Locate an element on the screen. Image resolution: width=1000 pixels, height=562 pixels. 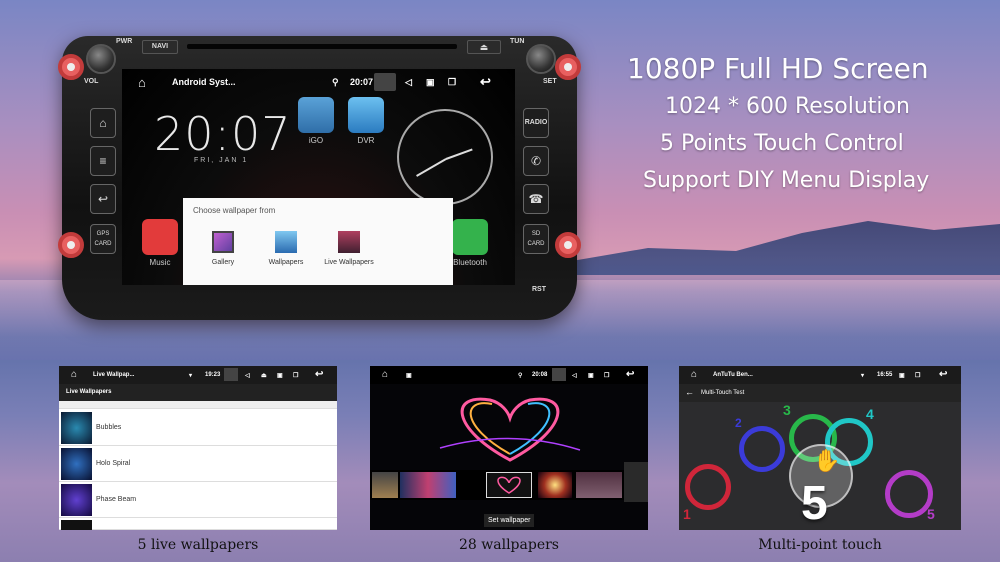
call-hard-button: ✆ is located at coordinates (536, 161).